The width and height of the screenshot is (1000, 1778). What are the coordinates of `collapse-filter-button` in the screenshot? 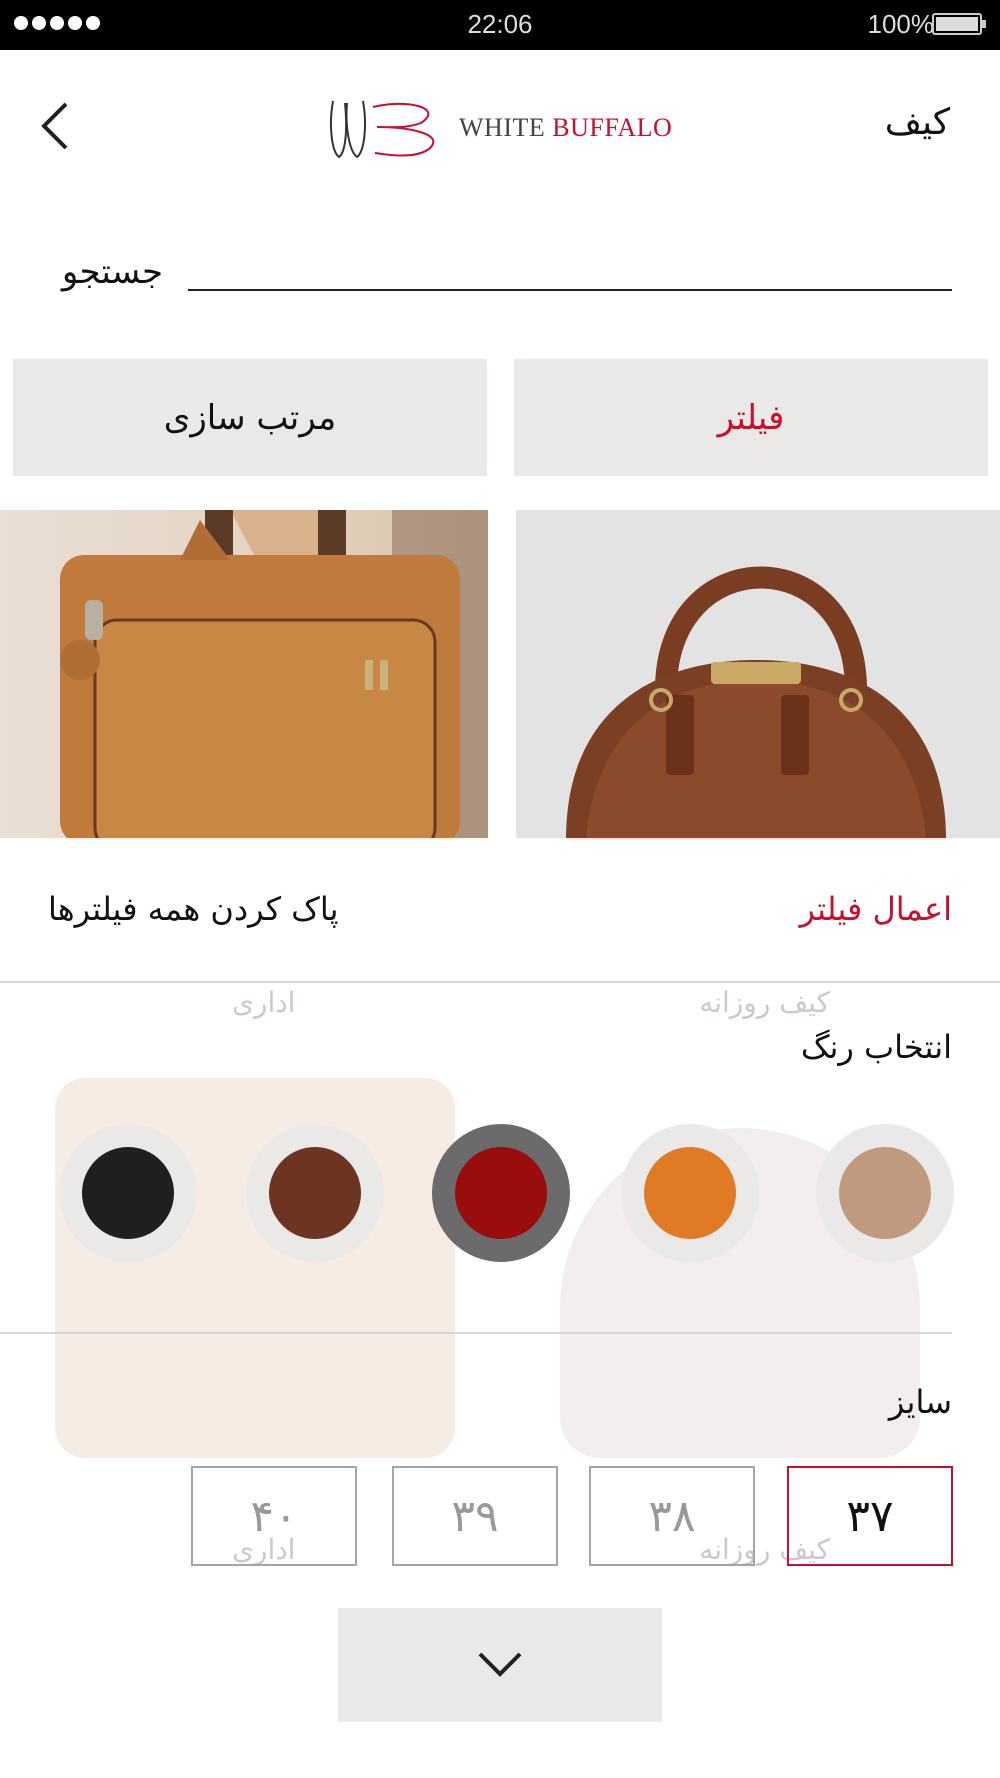 It's located at (500, 1665).